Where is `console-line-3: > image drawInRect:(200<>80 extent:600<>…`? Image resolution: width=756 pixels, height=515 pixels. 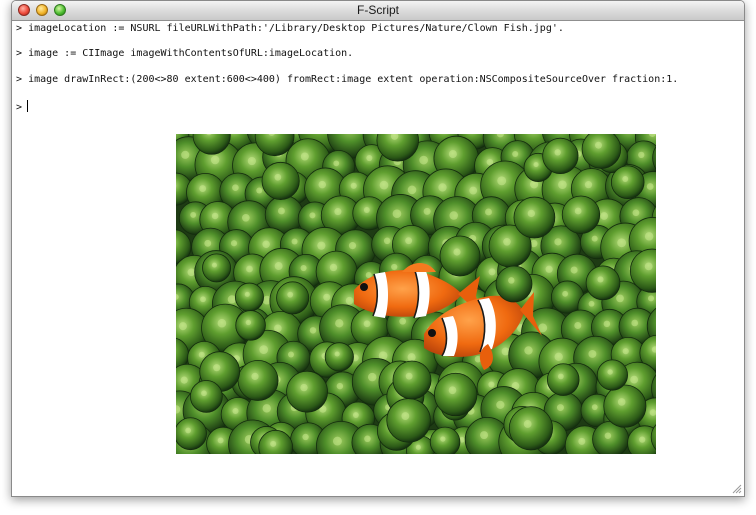 console-line-3: > image drawInRect:(200<>80 extent:600<>… is located at coordinates (347, 80).